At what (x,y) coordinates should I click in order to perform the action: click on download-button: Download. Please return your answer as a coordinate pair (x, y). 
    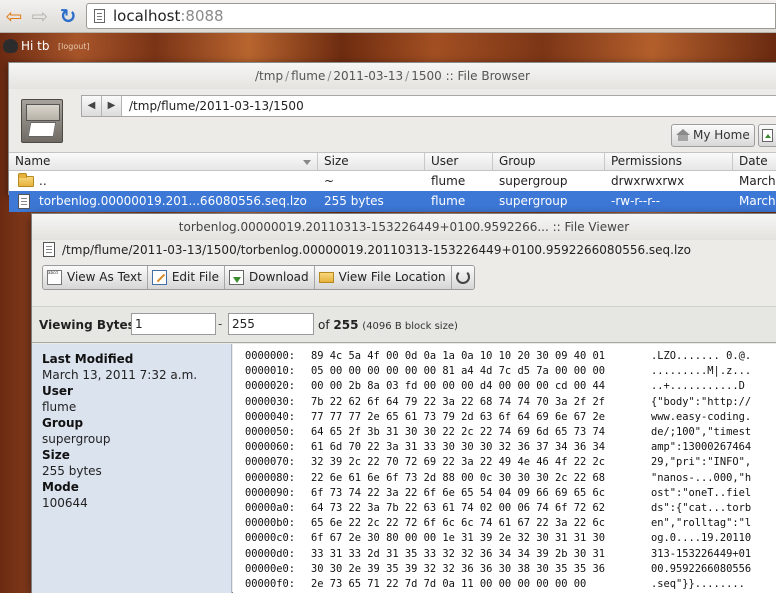
    Looking at the image, I should click on (269, 277).